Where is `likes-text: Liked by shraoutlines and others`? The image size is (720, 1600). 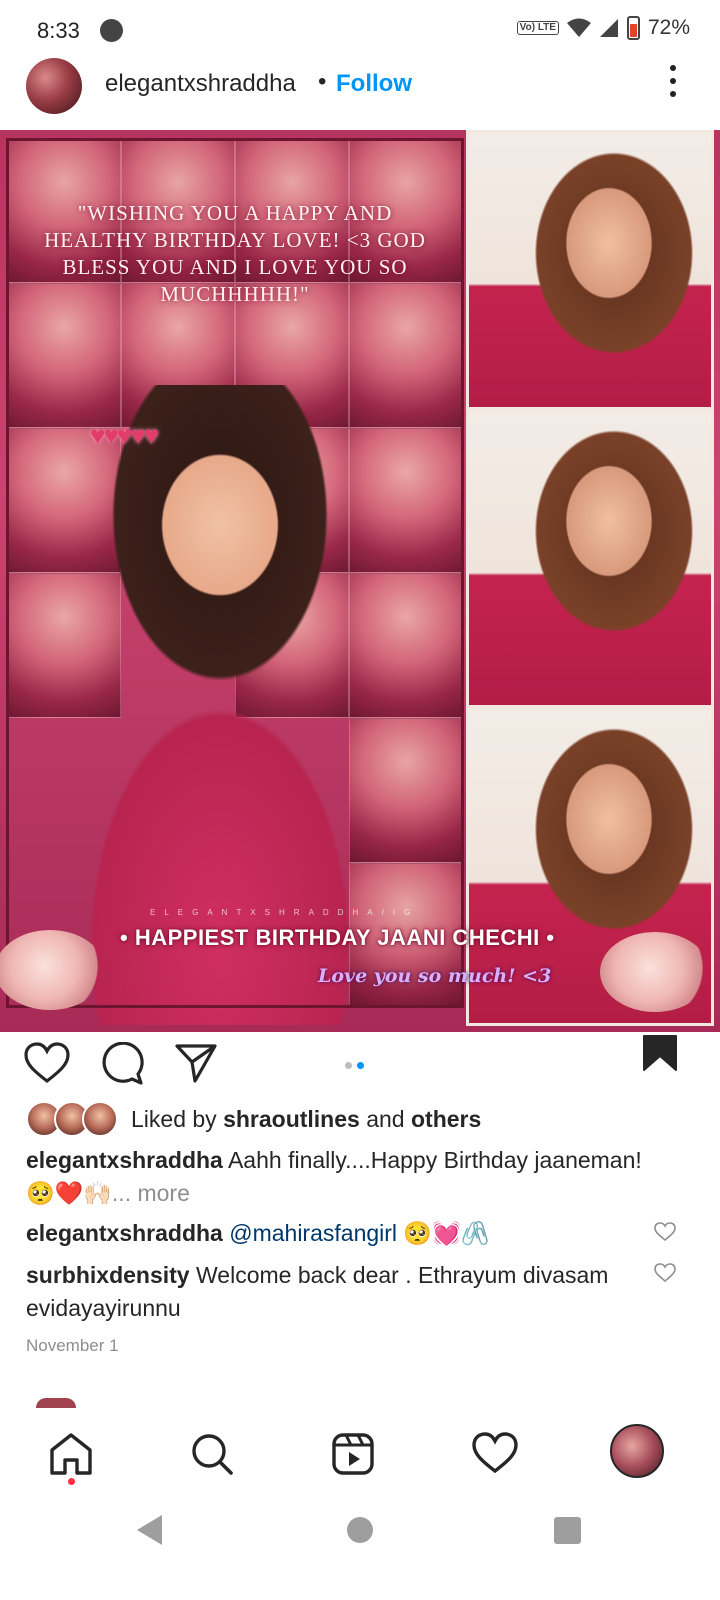
likes-text: Liked by shraoutlines and others is located at coordinates (306, 1119).